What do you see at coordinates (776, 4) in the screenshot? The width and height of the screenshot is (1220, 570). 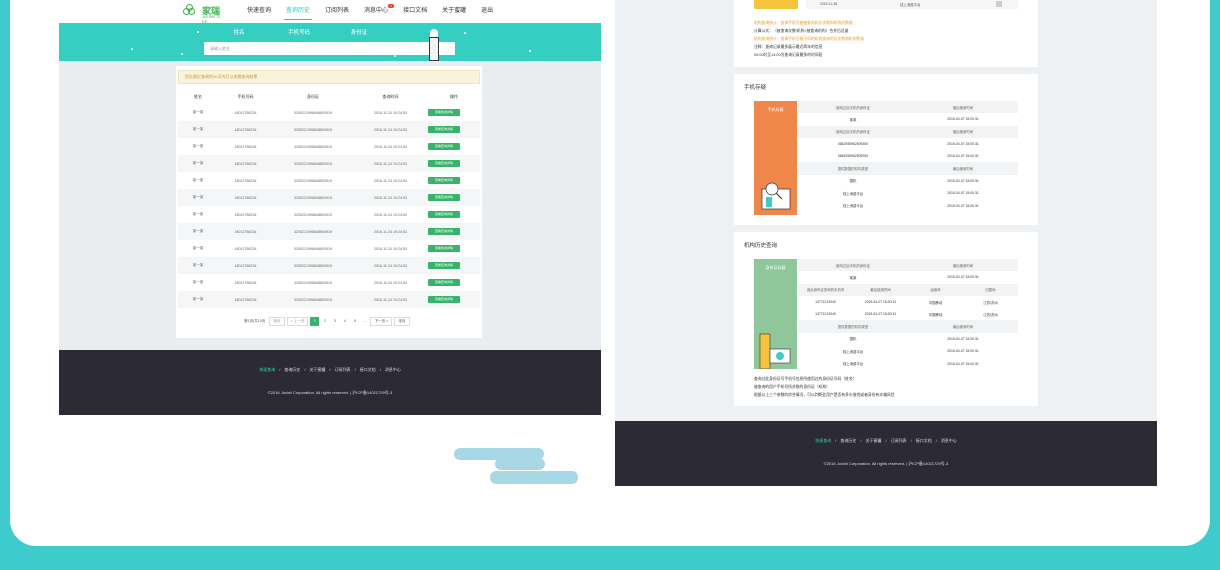 I see `yellow-illustration` at bounding box center [776, 4].